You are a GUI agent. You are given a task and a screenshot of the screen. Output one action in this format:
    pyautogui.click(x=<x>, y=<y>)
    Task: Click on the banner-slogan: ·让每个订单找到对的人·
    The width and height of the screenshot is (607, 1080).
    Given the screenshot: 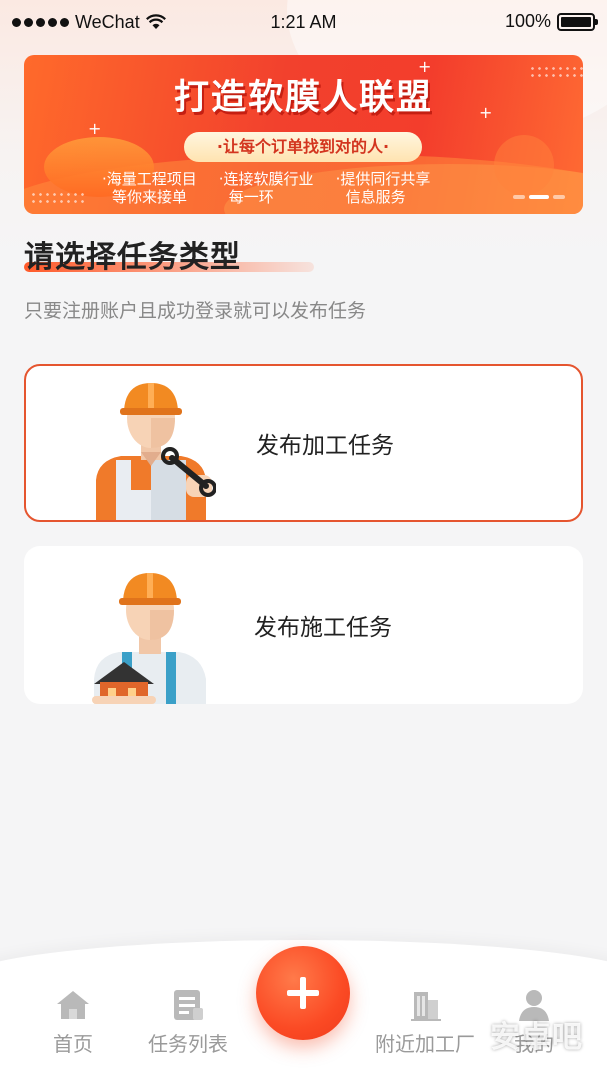 What is the action you would take?
    pyautogui.click(x=303, y=147)
    